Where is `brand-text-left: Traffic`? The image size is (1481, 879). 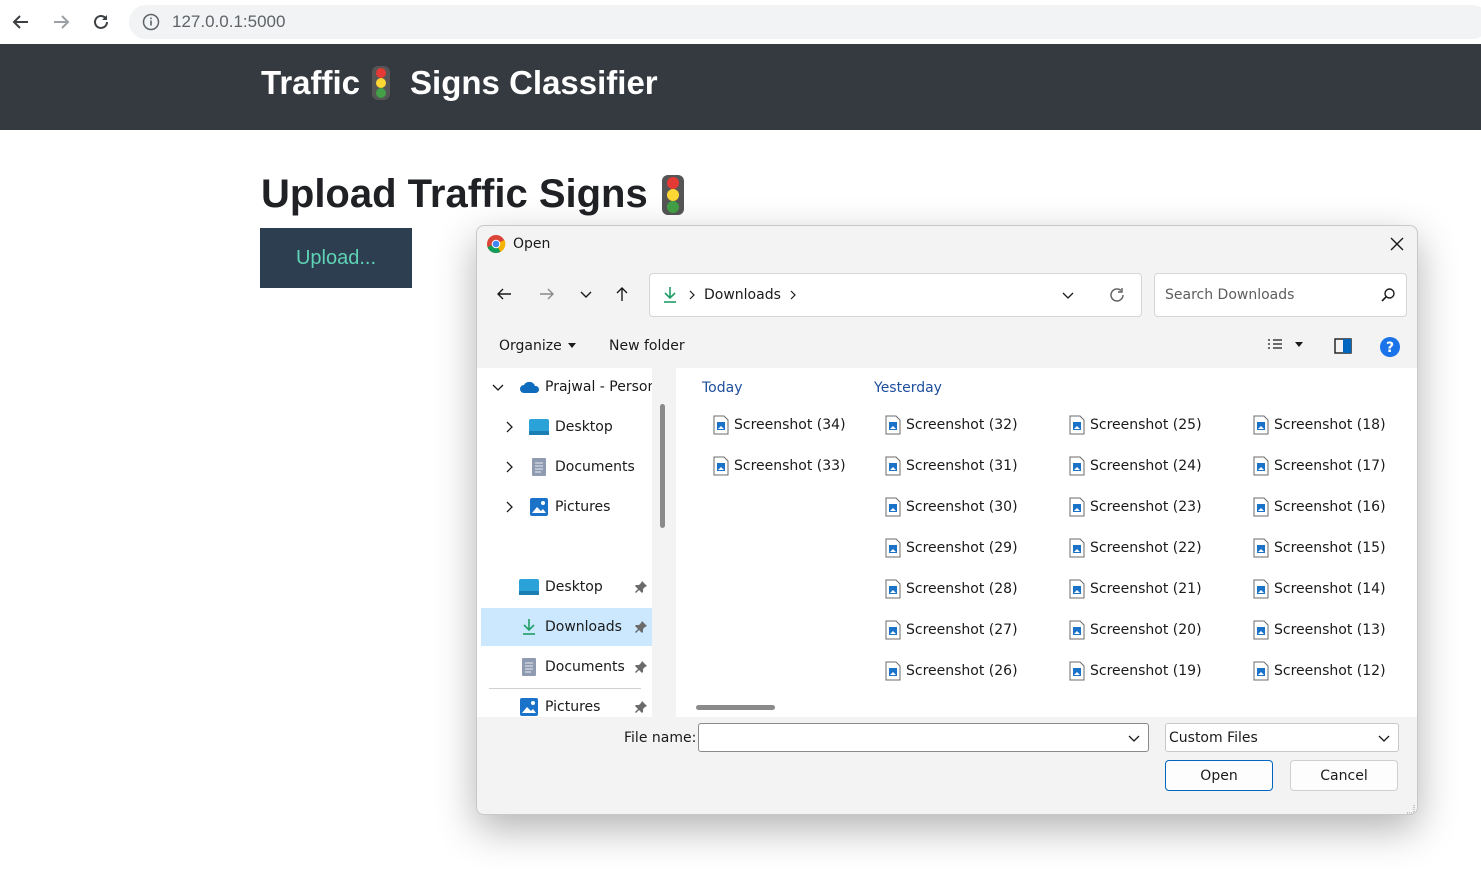
brand-text-left: Traffic is located at coordinates (311, 82).